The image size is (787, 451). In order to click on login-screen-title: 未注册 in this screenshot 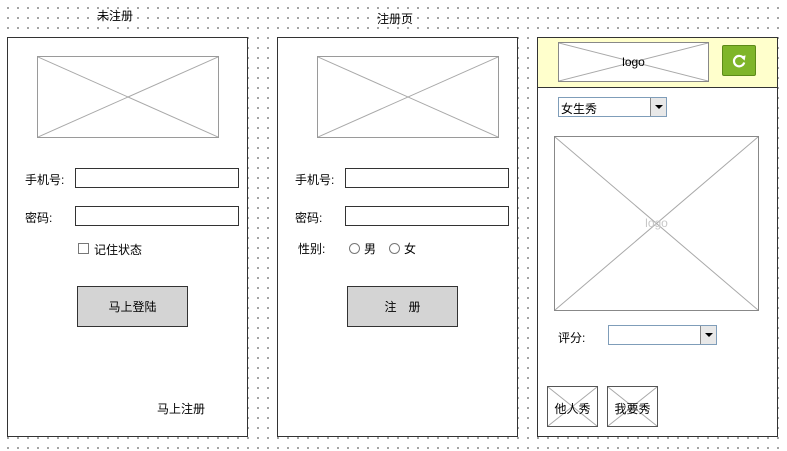, I will do `click(115, 16)`.